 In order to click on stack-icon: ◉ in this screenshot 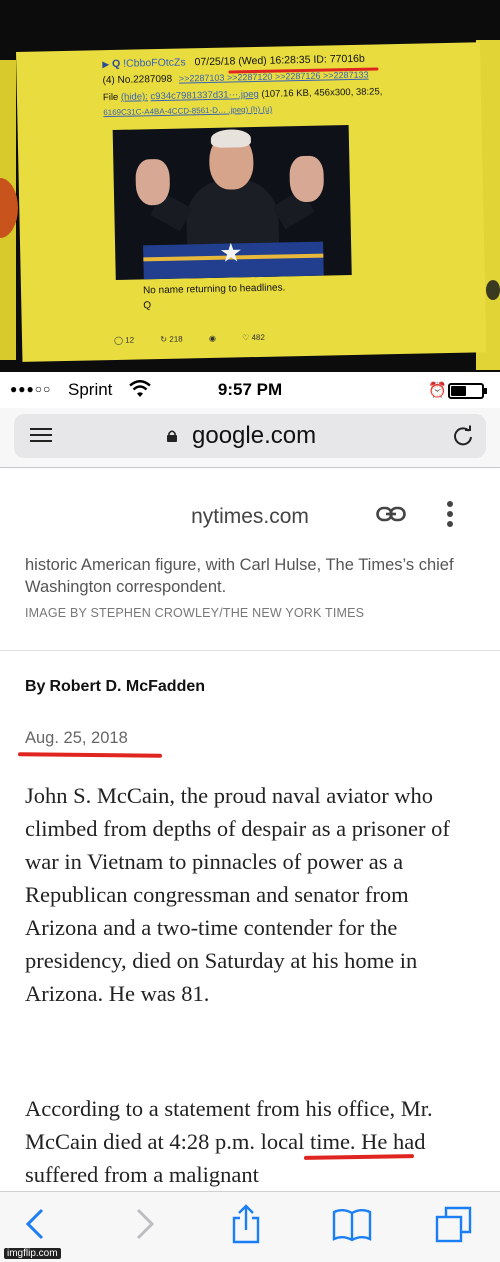, I will do `click(212, 338)`.